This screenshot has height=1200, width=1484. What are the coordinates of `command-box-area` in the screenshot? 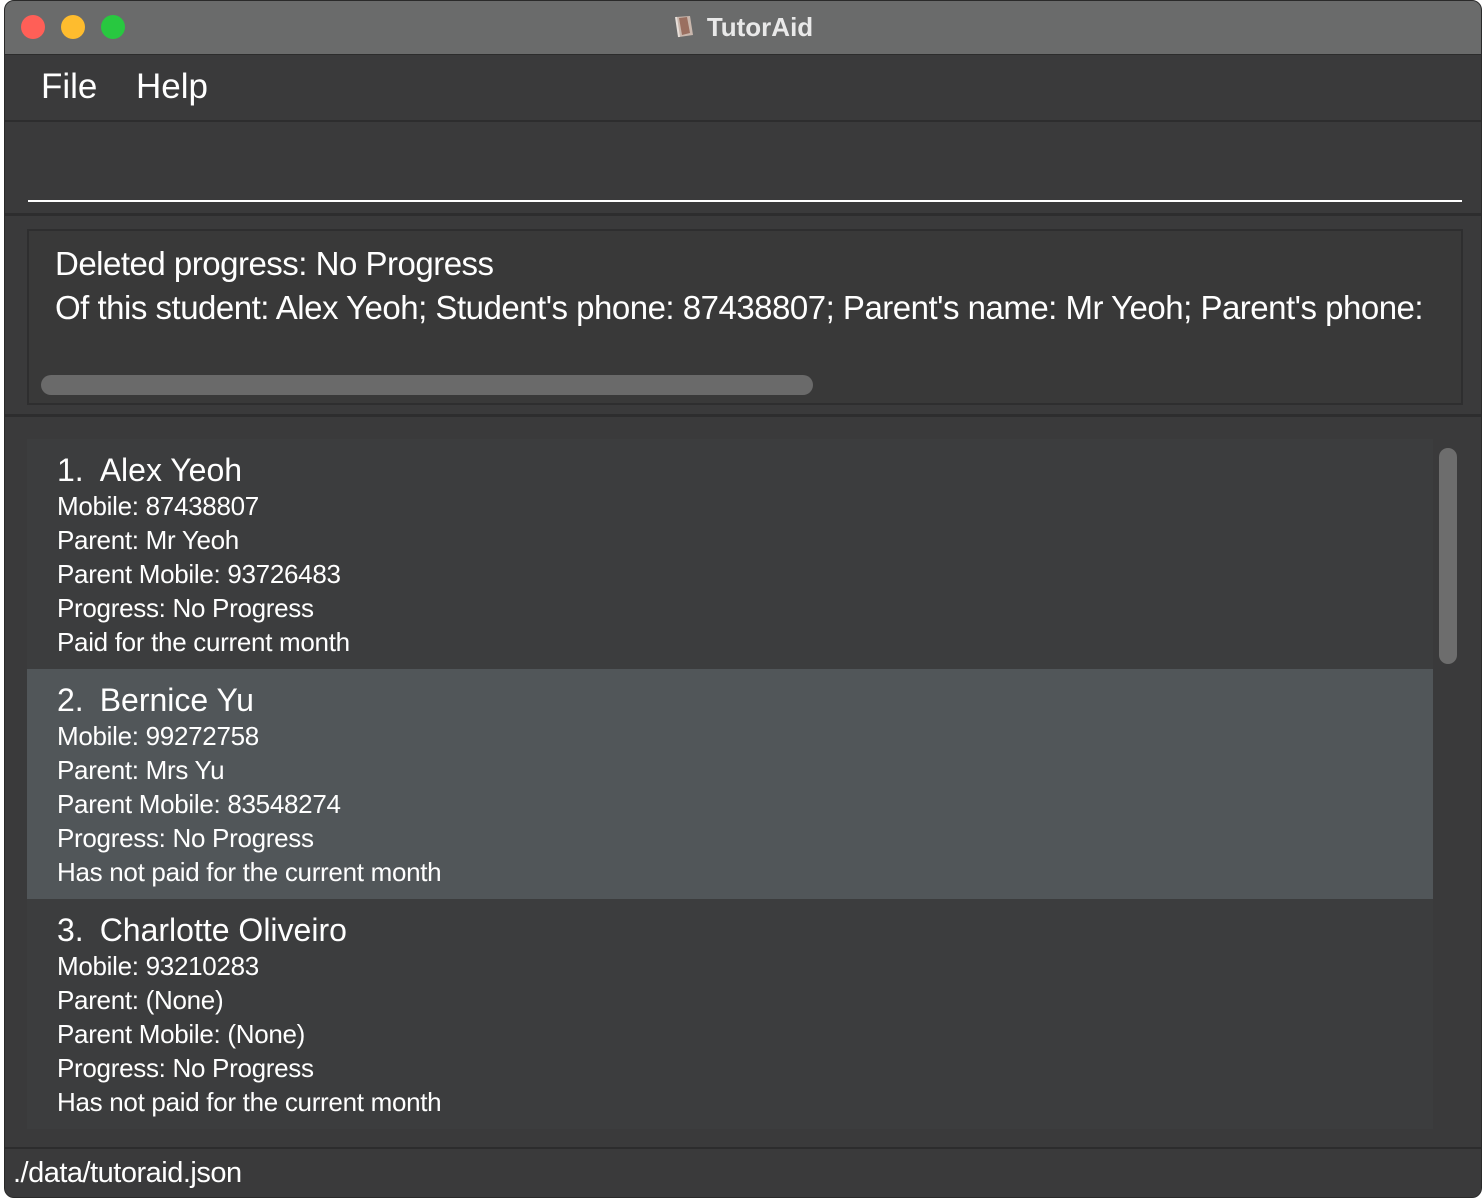 It's located at (743, 169).